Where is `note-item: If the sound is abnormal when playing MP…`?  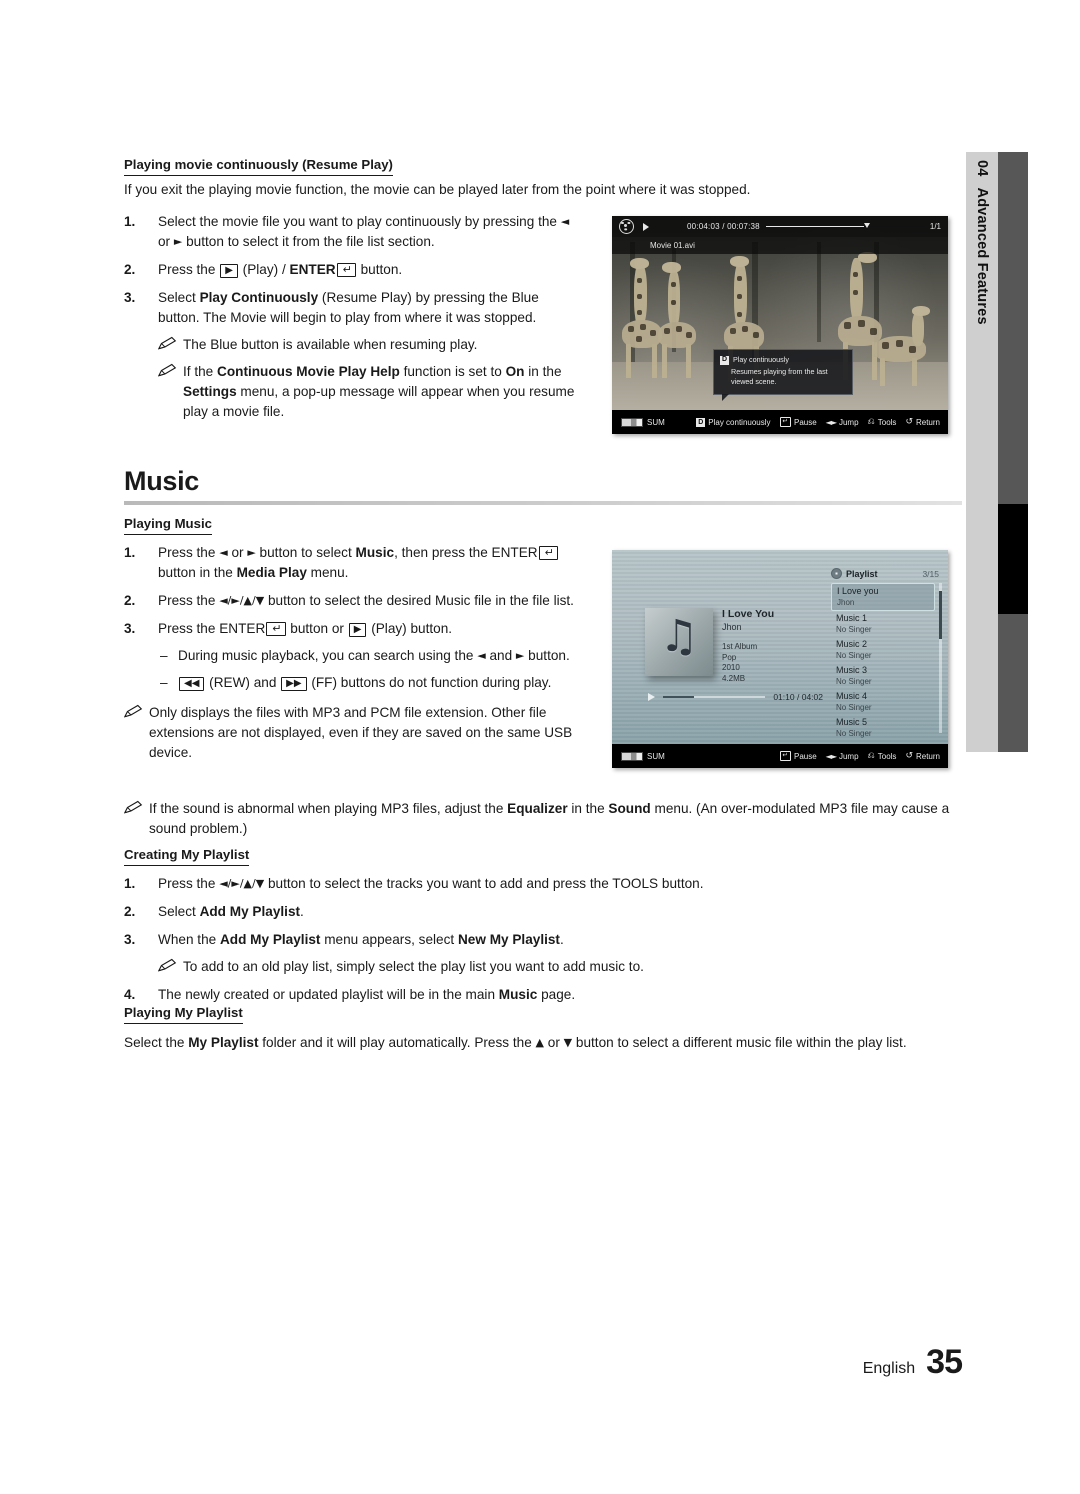 note-item: If the sound is abnormal when playing MP… is located at coordinates (543, 819).